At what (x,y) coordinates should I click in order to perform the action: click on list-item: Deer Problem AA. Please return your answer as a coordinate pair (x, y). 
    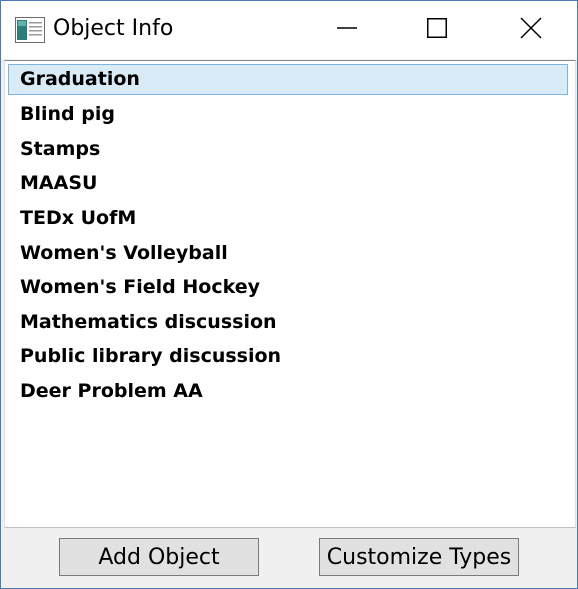
    Looking at the image, I should click on (288, 391).